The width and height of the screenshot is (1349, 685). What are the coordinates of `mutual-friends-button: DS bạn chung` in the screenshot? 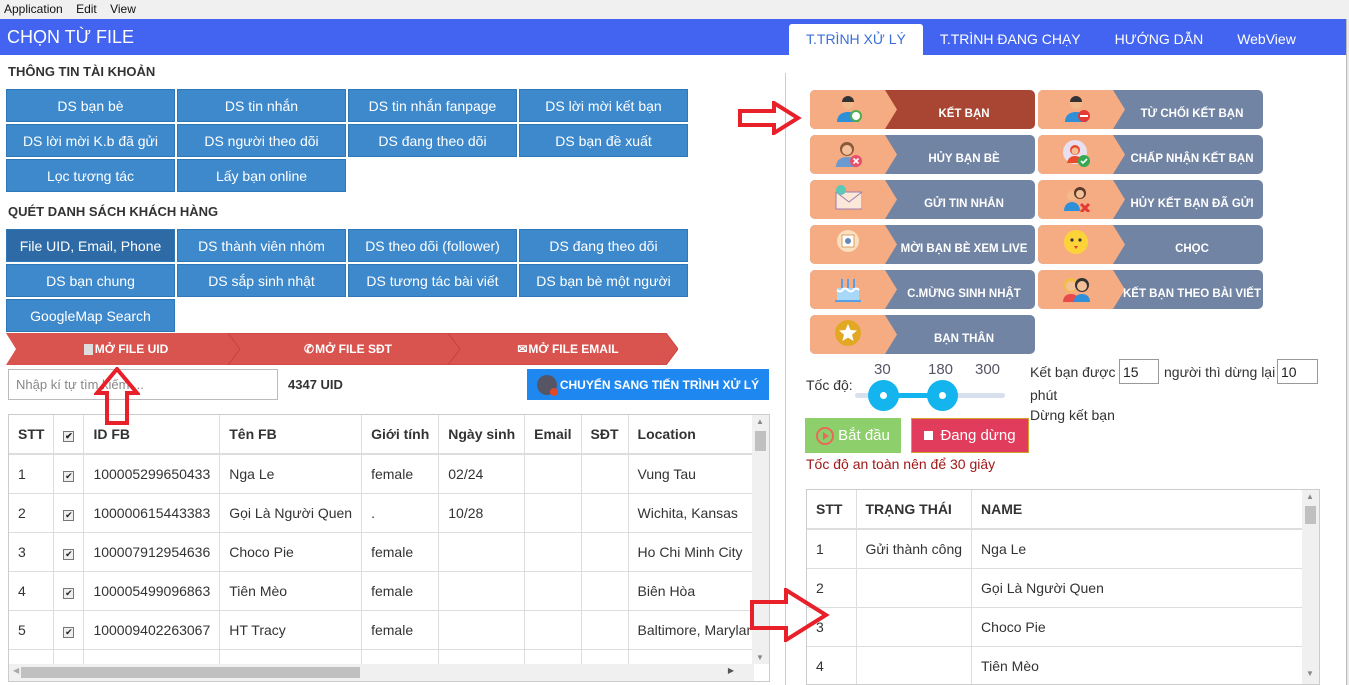 It's located at (90, 280).